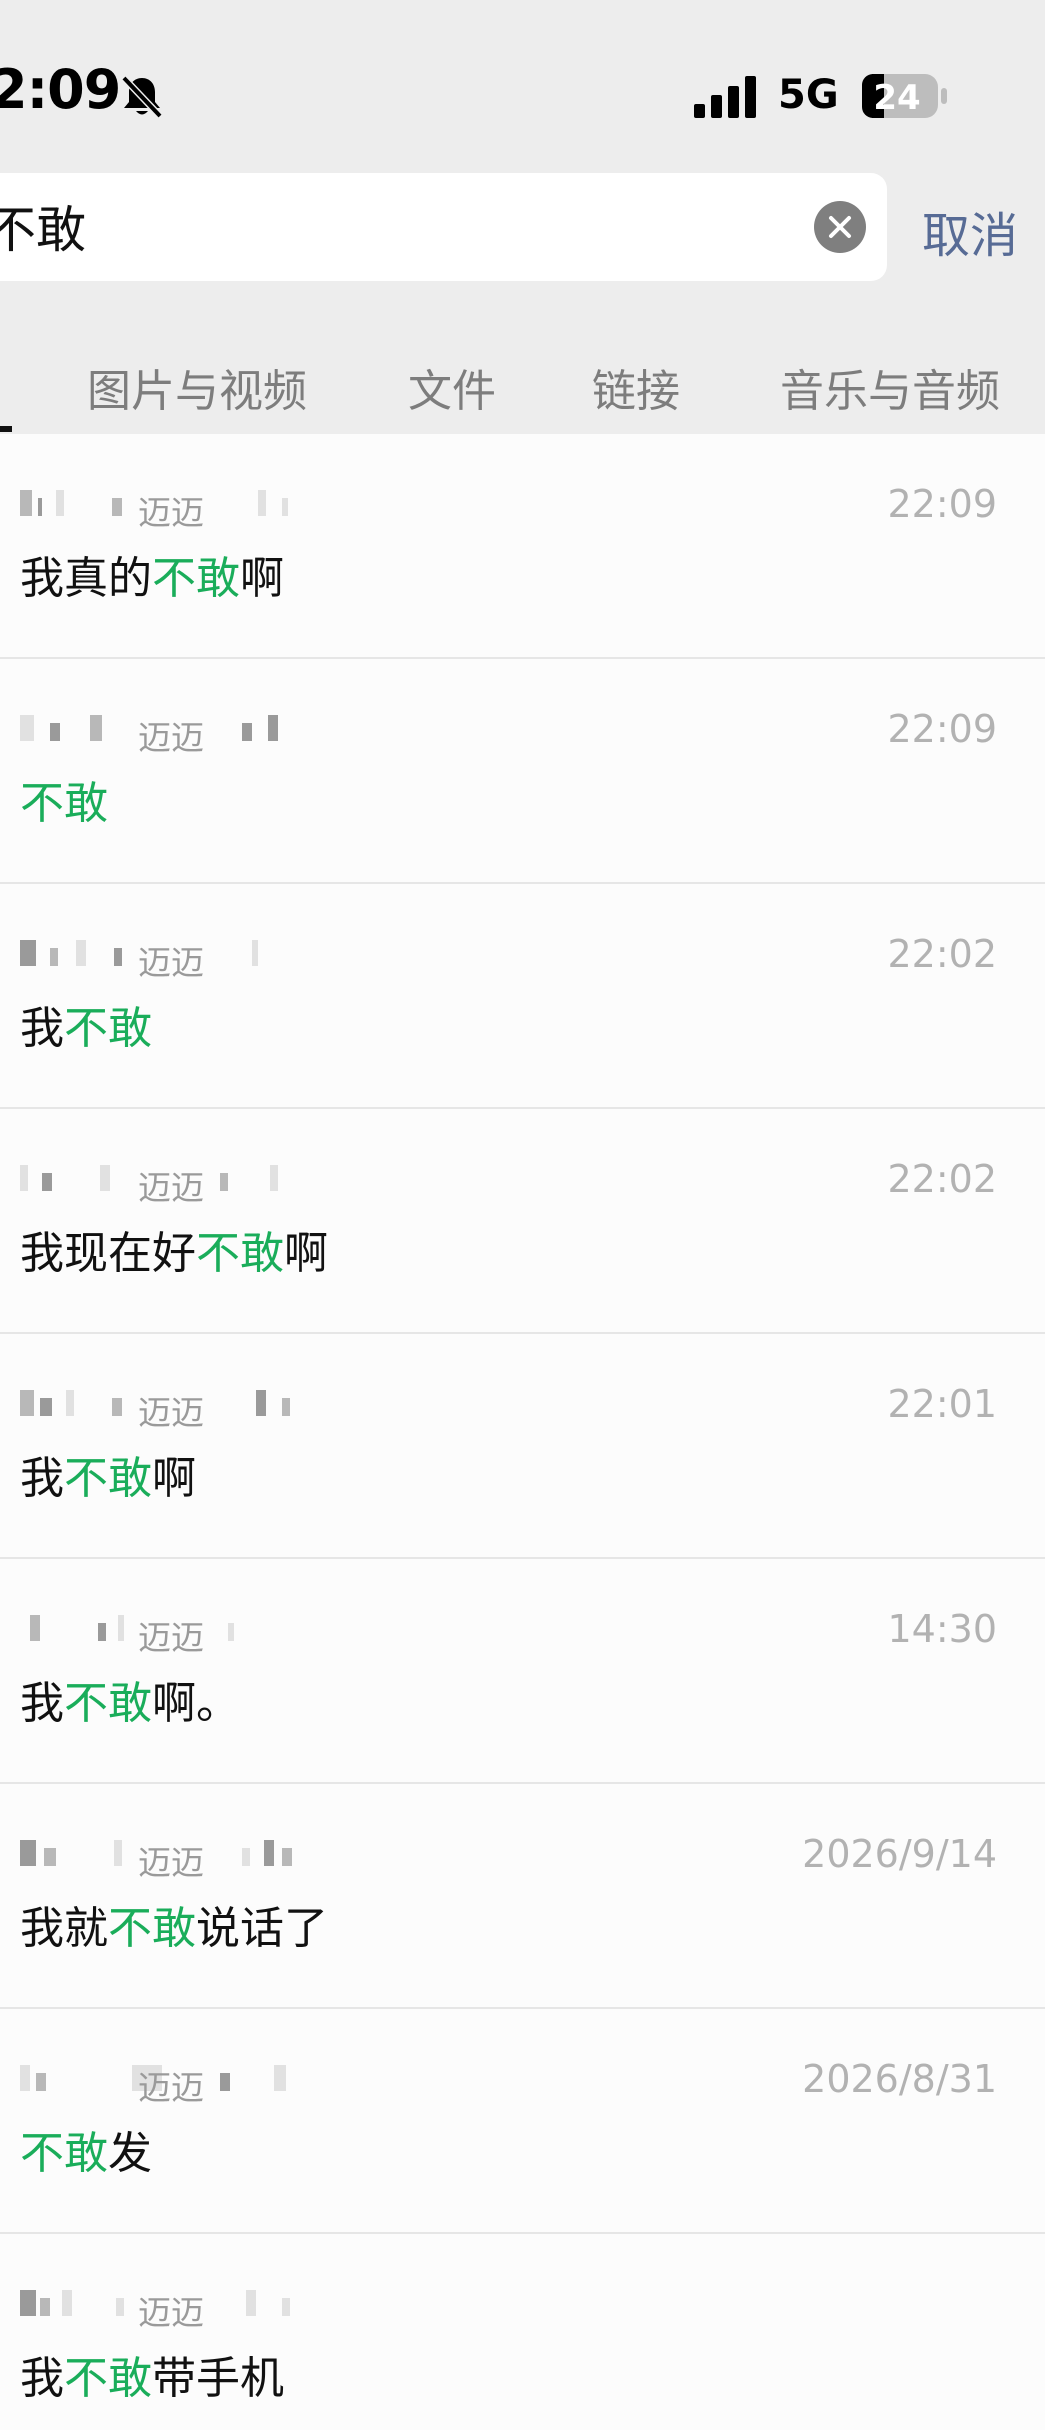 The width and height of the screenshot is (1045, 2430). Describe the element at coordinates (899, 2079) in the screenshot. I see `message-time: 2026/8/31` at that location.